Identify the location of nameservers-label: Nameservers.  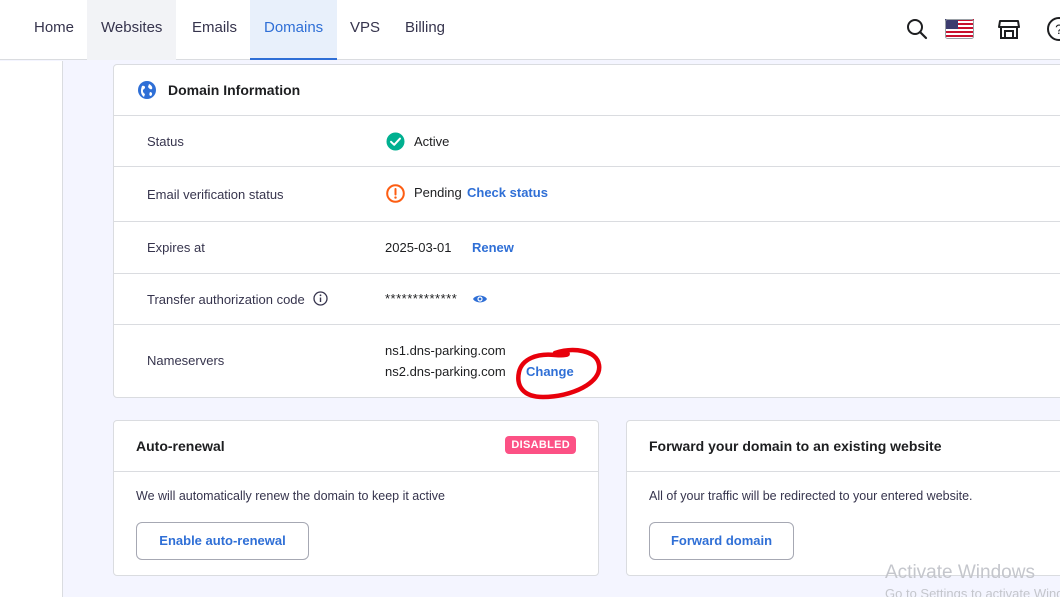
(186, 360).